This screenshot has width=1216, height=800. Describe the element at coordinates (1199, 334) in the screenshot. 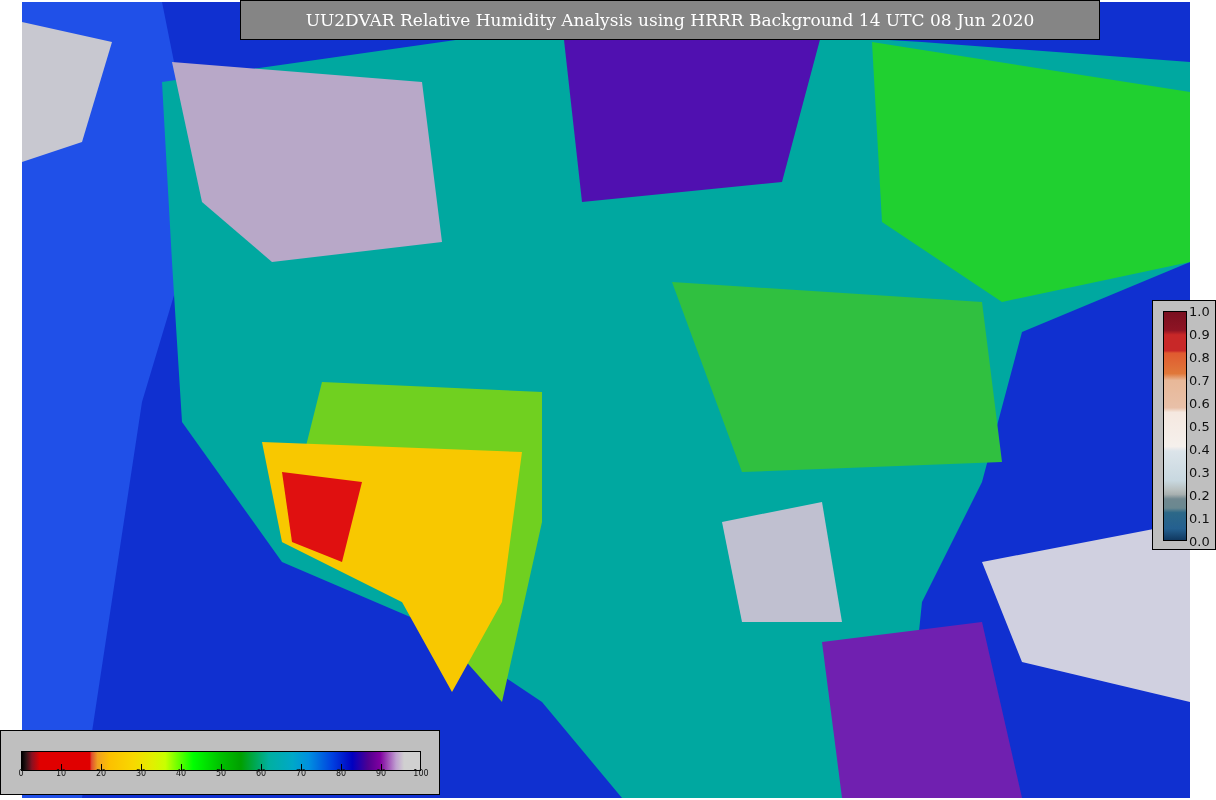

I see `colorbar-label: 0.9` at that location.